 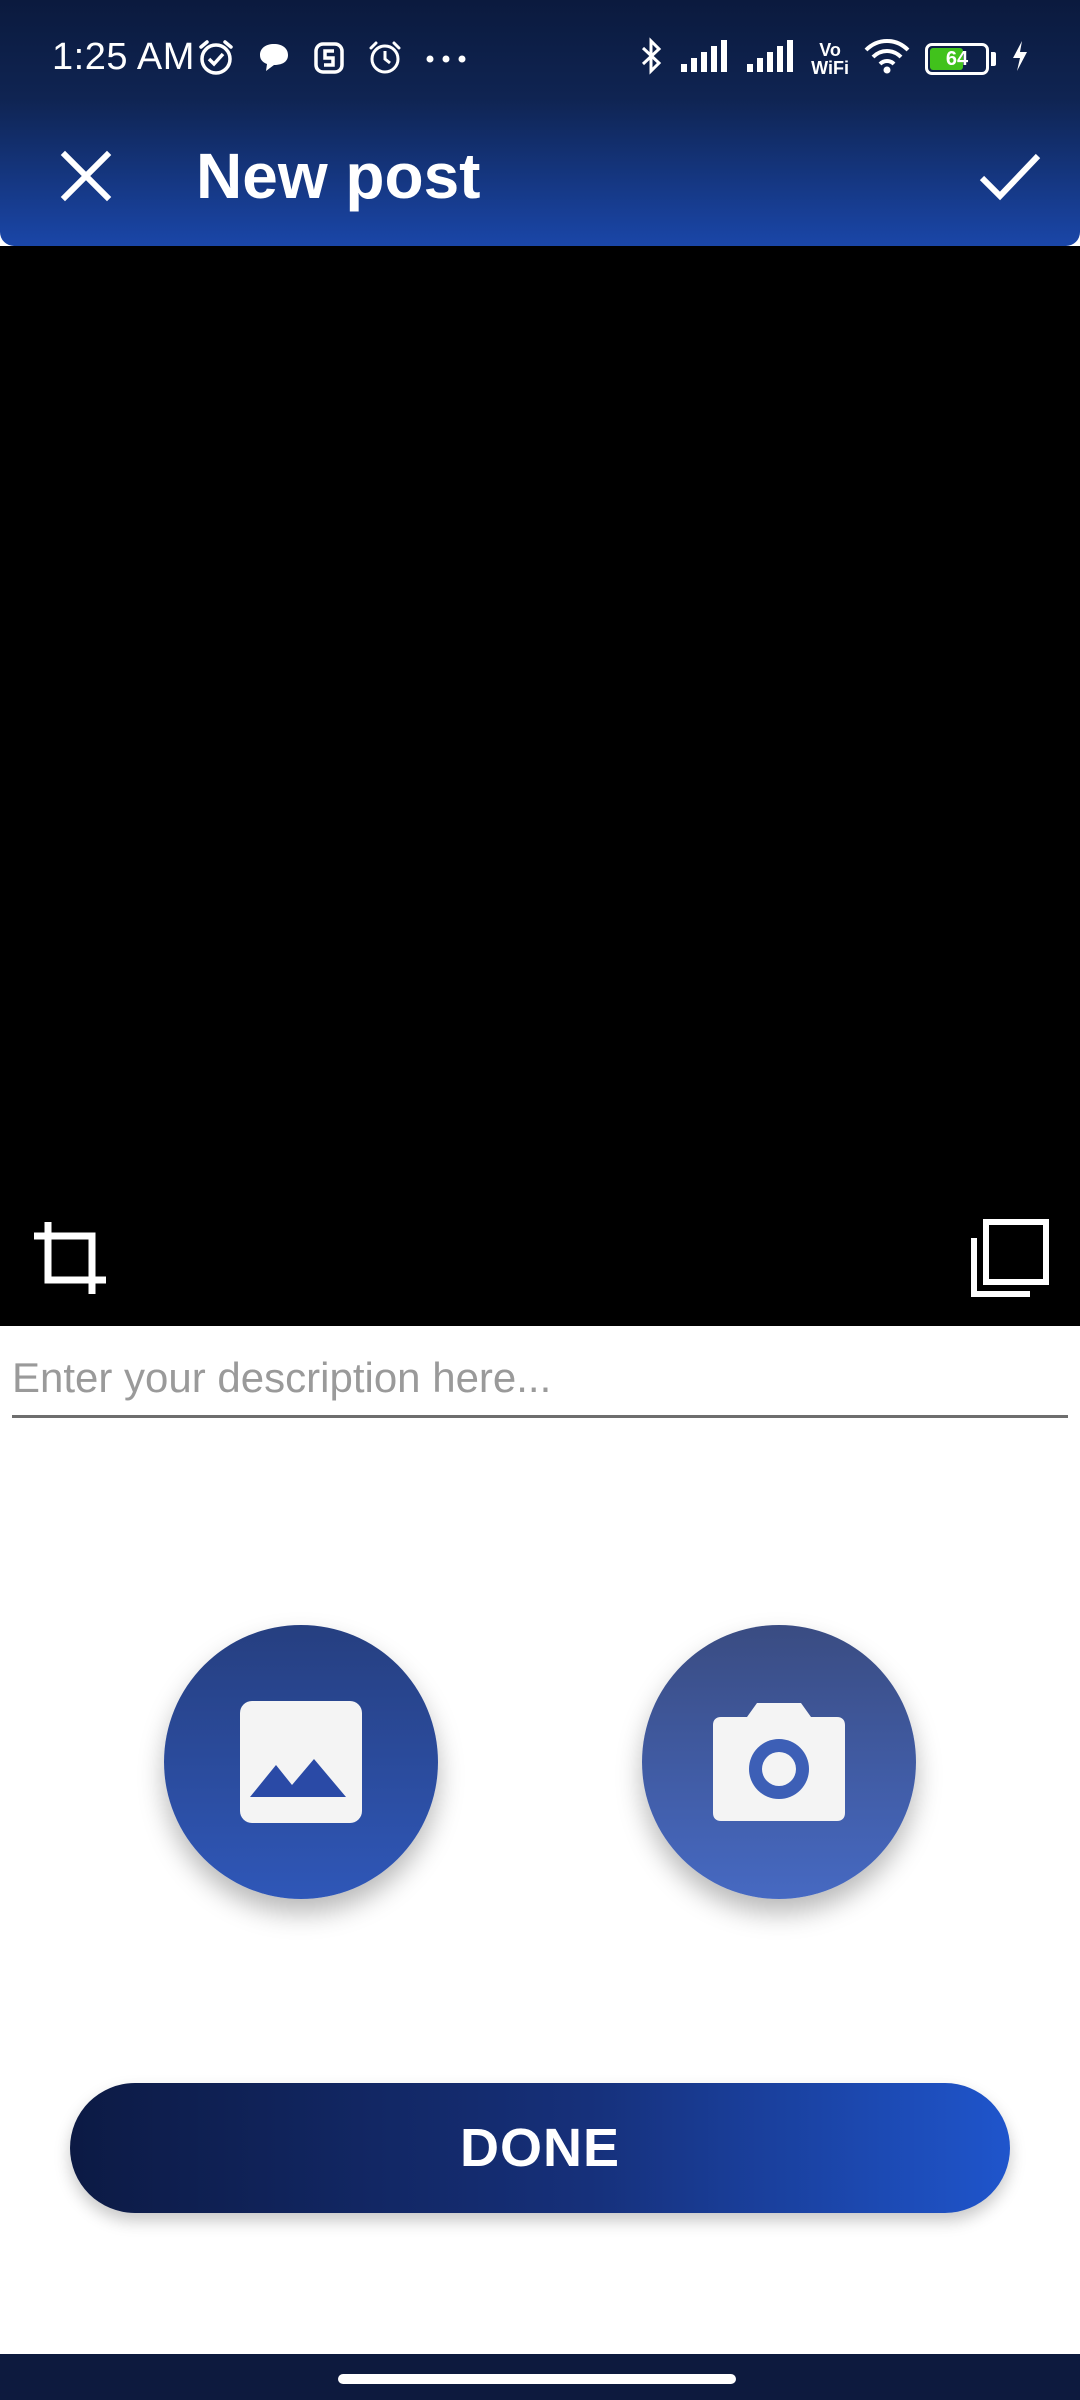 I want to click on aspect-ratio-icon, so click(x=1010, y=1258).